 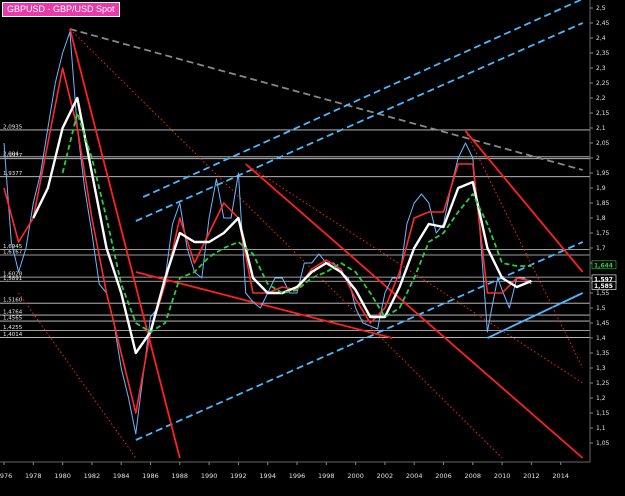 What do you see at coordinates (601, 128) in the screenshot?
I see `y-tick-label: 2,1` at bounding box center [601, 128].